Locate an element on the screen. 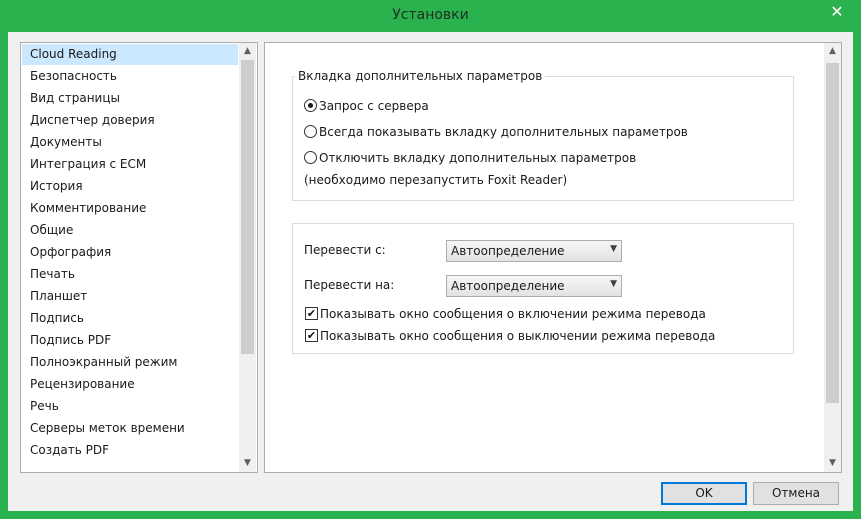 Image resolution: width=861 pixels, height=519 pixels. restart-note: (необходимо перезапустить Foxit Reader) is located at coordinates (436, 180).